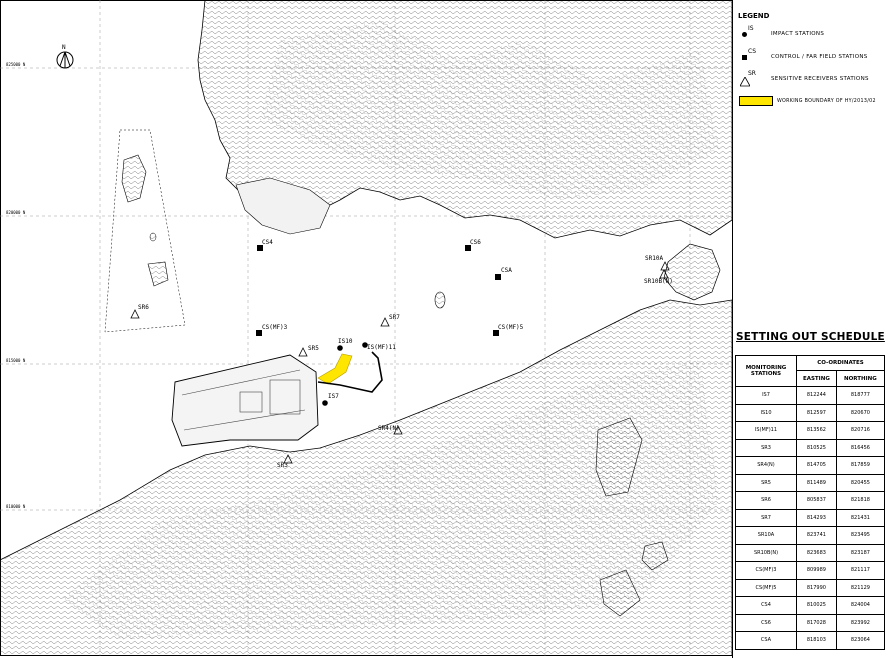 This screenshot has height=658, width=888. I want to click on col-easting: EASTING, so click(816, 378).